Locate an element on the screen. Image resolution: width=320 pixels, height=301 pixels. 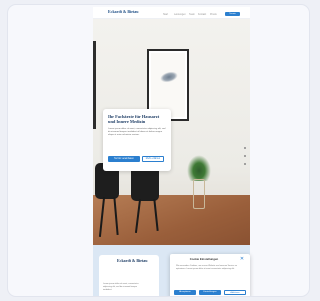
cookie-settings-button: Einstellungen is located at coordinates (210, 292).